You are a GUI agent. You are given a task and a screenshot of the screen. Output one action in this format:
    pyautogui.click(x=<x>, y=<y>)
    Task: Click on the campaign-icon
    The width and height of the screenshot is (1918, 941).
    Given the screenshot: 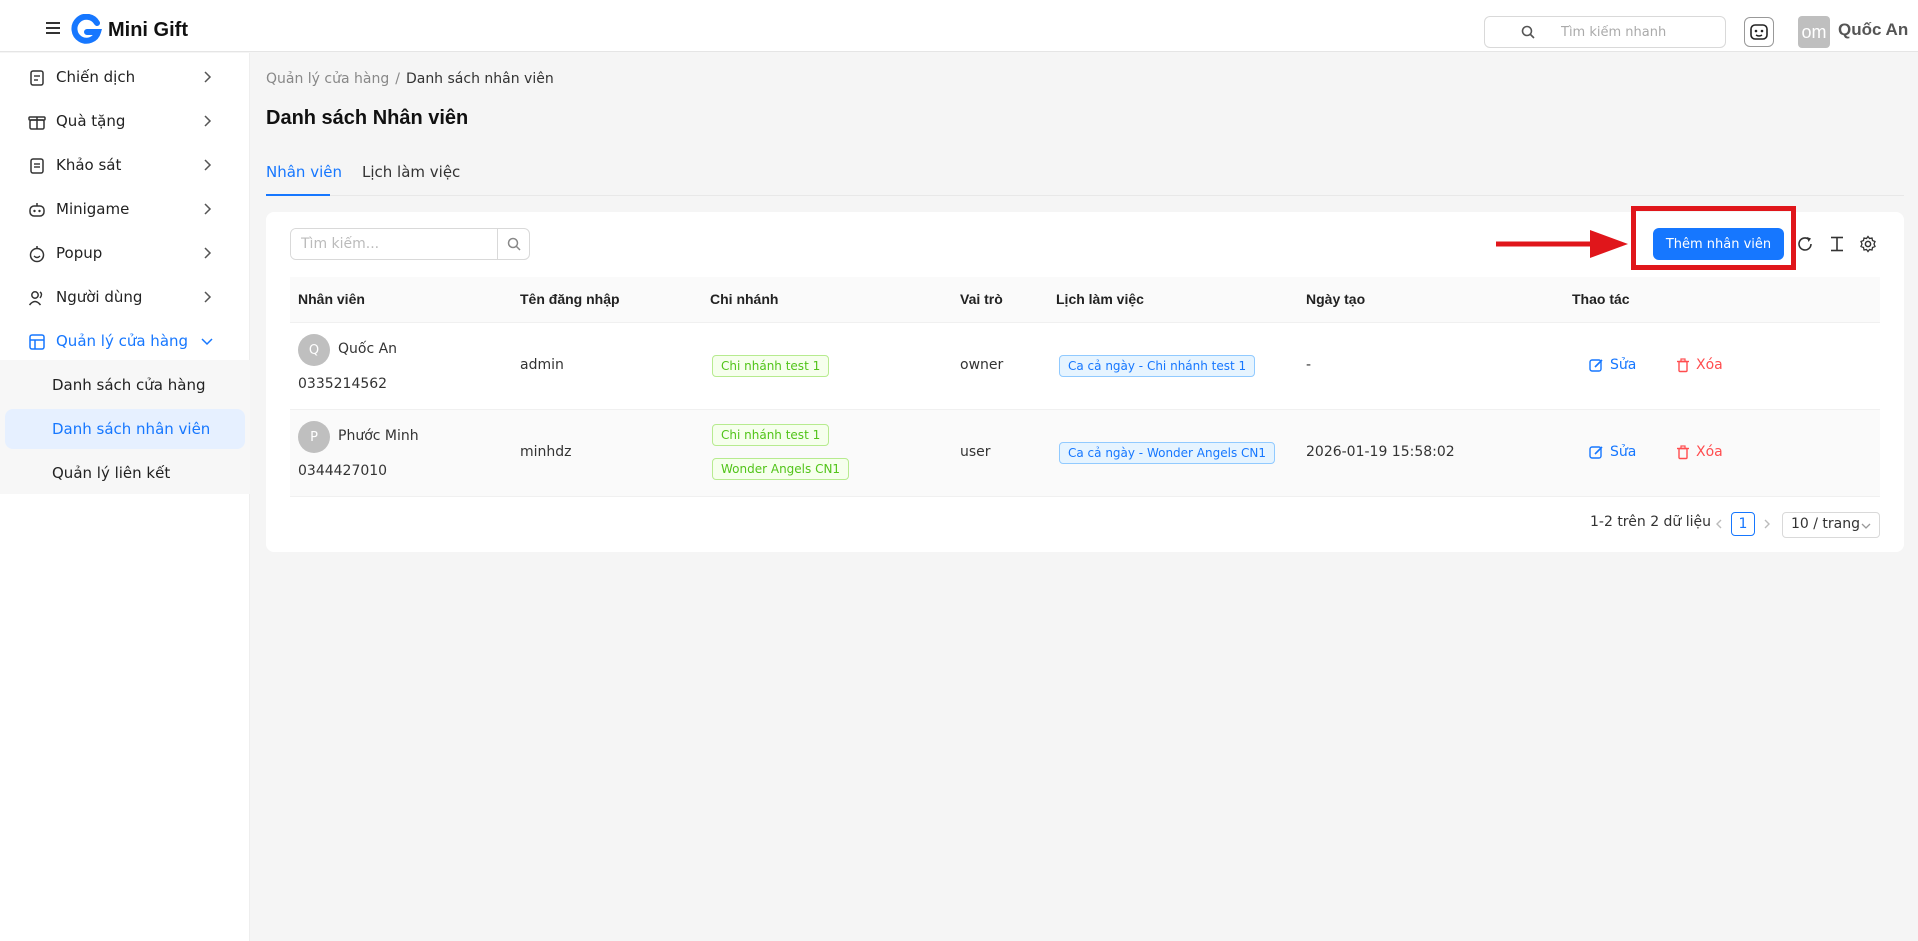 What is the action you would take?
    pyautogui.click(x=37, y=78)
    